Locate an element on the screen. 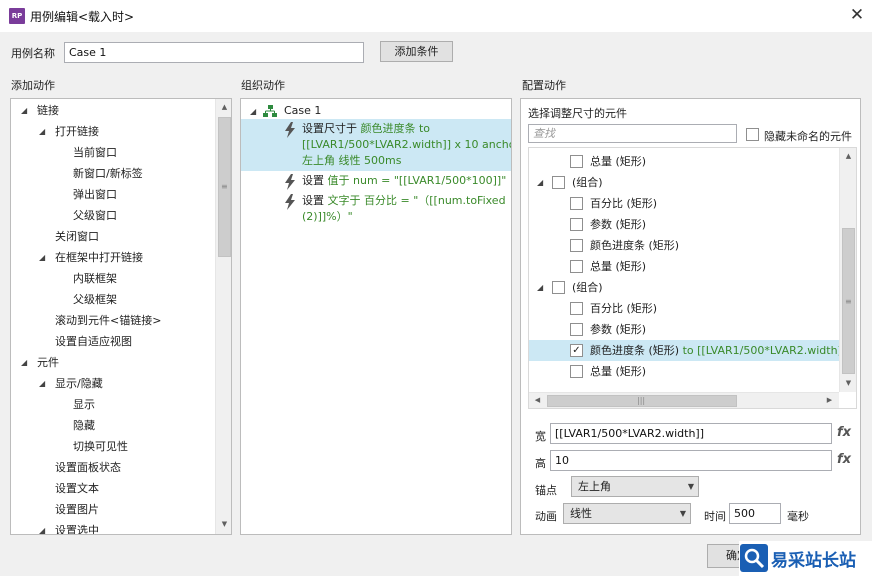 The height and width of the screenshot is (576, 872). widget-checkbox: ✓ is located at coordinates (576, 350).